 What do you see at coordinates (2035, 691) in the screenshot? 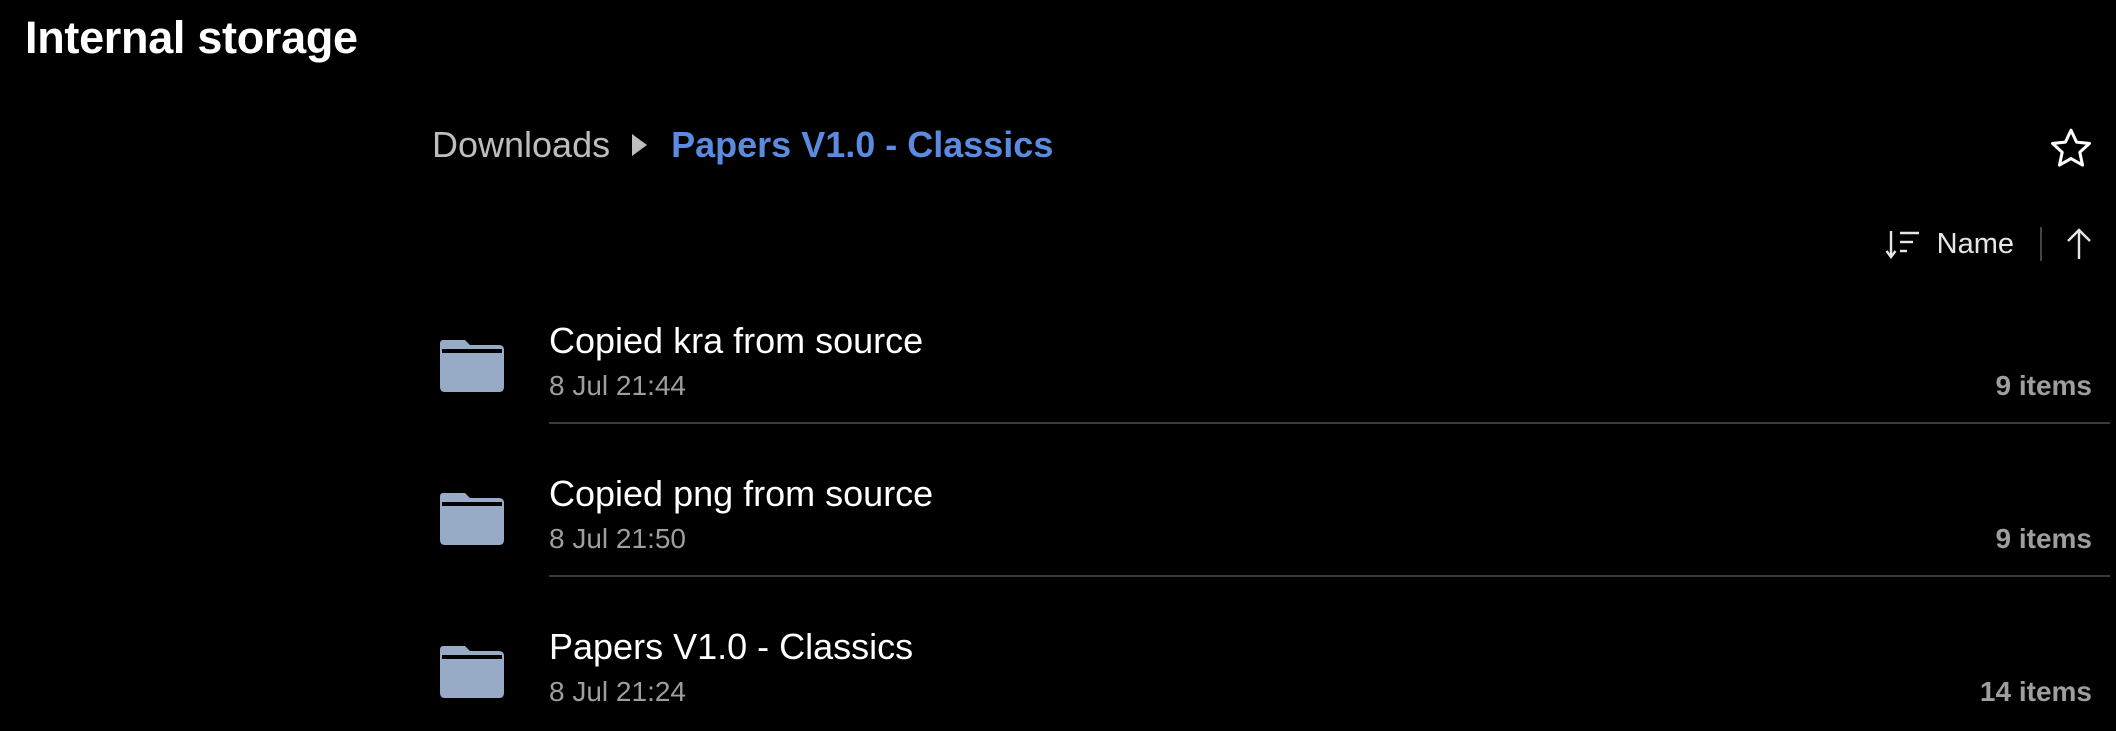
I see `item-count: 14 items` at bounding box center [2035, 691].